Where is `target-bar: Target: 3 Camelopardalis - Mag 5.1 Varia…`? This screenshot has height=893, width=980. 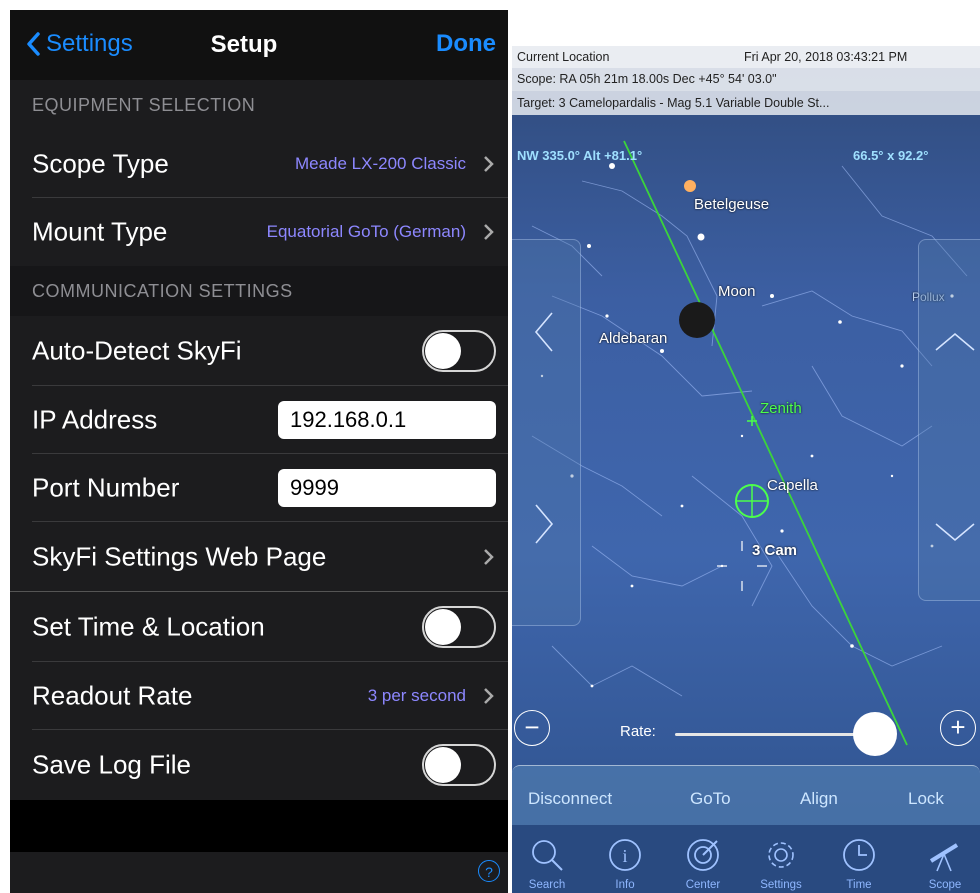
target-bar: Target: 3 Camelopardalis - Mag 5.1 Varia… is located at coordinates (746, 103).